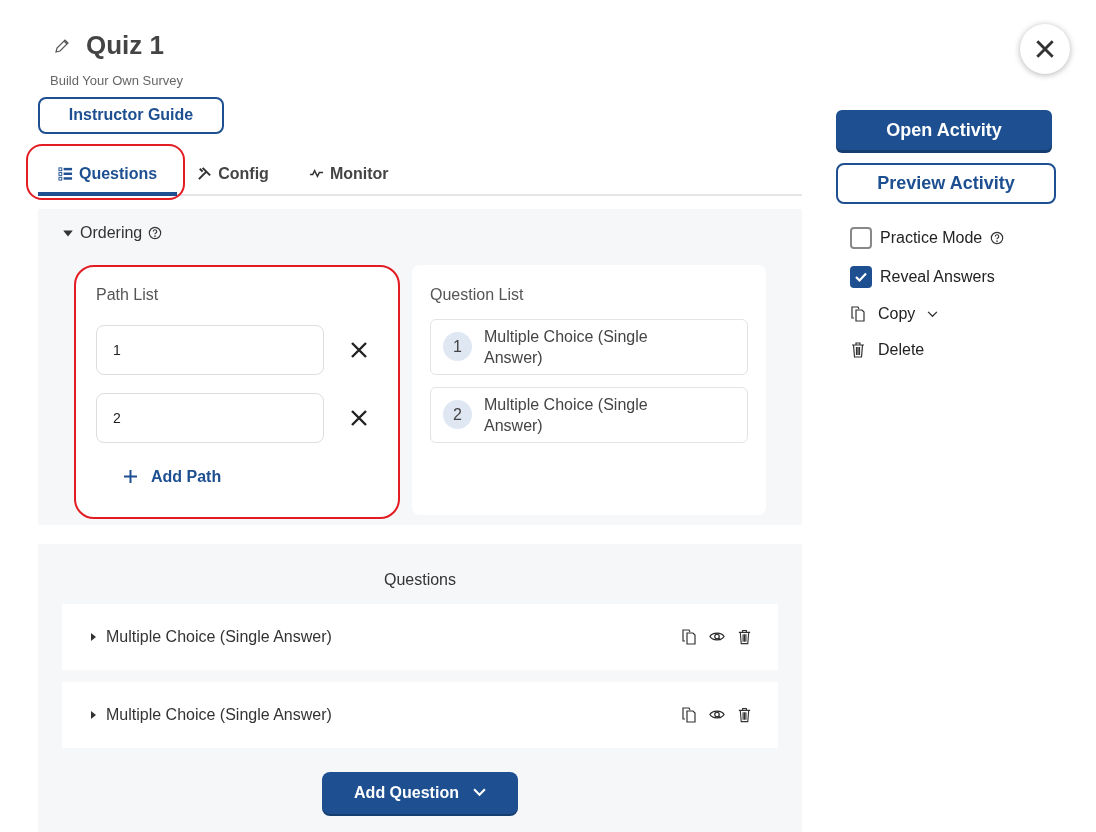 This screenshot has height=832, width=1096. What do you see at coordinates (111, 232) in the screenshot?
I see `section-label: Ordering` at bounding box center [111, 232].